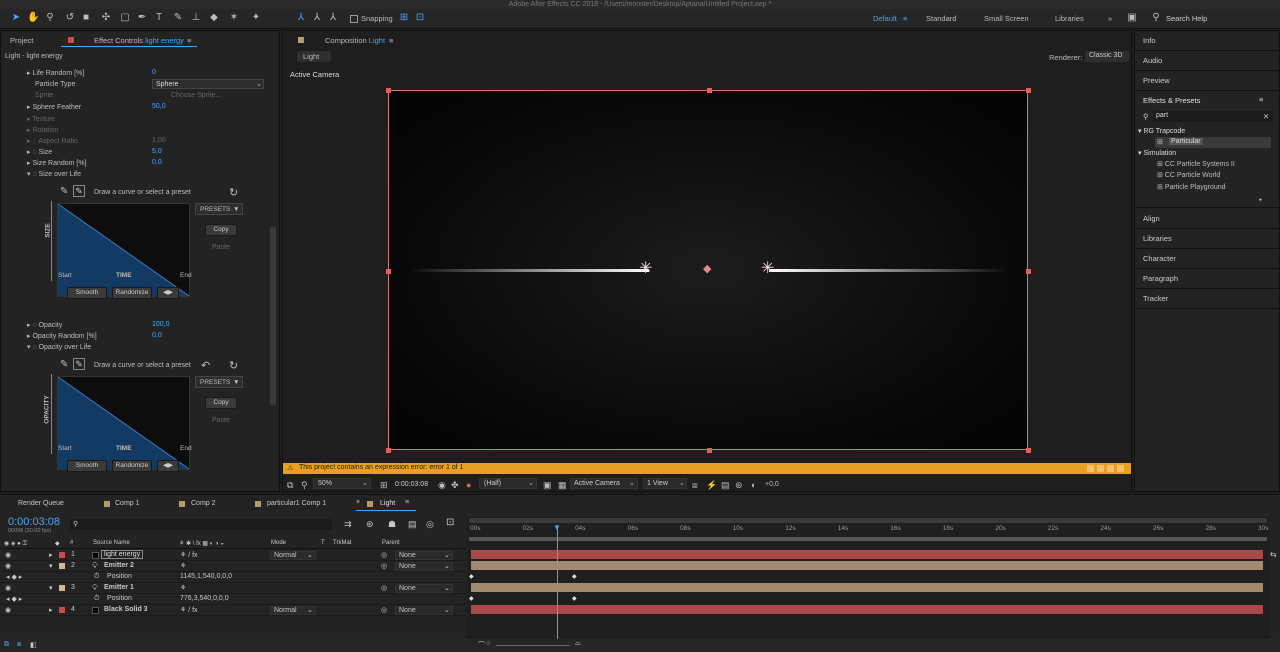 Image resolution: width=1280 pixels, height=652 pixels. I want to click on snapshot-icon: ◉, so click(442, 485).